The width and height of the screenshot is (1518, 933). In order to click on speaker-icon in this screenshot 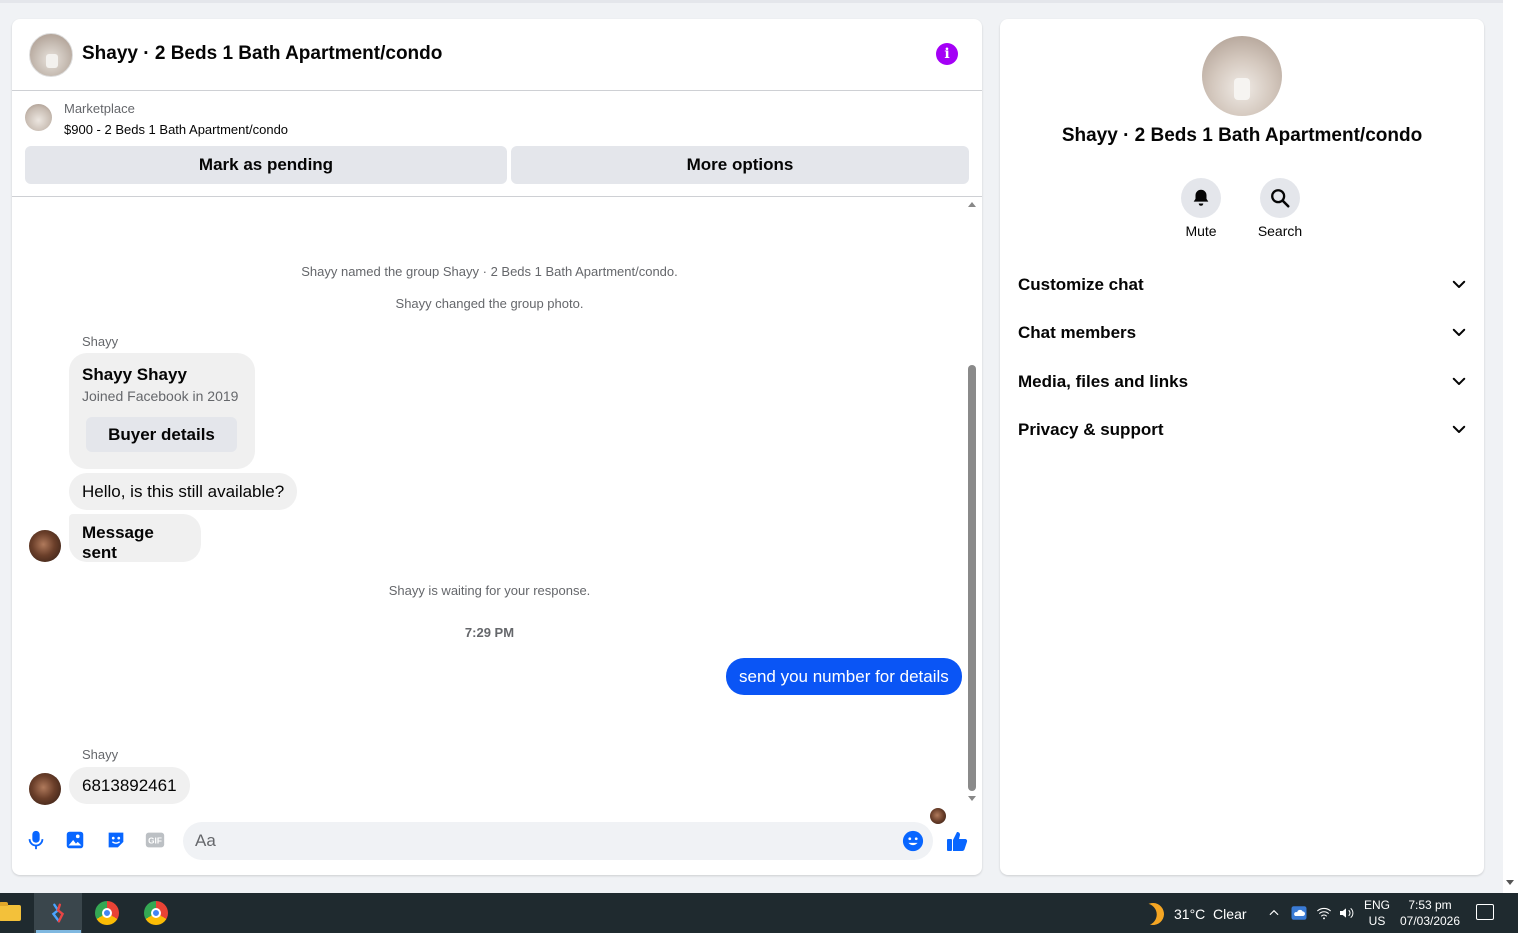, I will do `click(1347, 913)`.